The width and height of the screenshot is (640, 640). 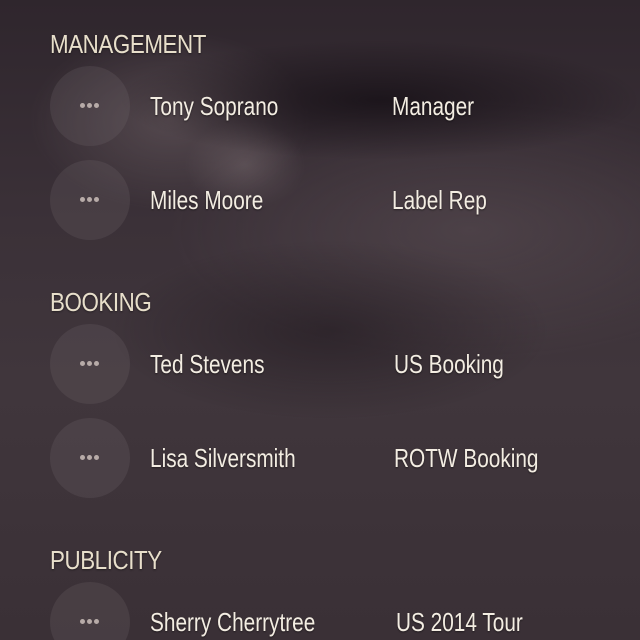 What do you see at coordinates (320, 364) in the screenshot?
I see `contact-row: Ted Stevens US Booking` at bounding box center [320, 364].